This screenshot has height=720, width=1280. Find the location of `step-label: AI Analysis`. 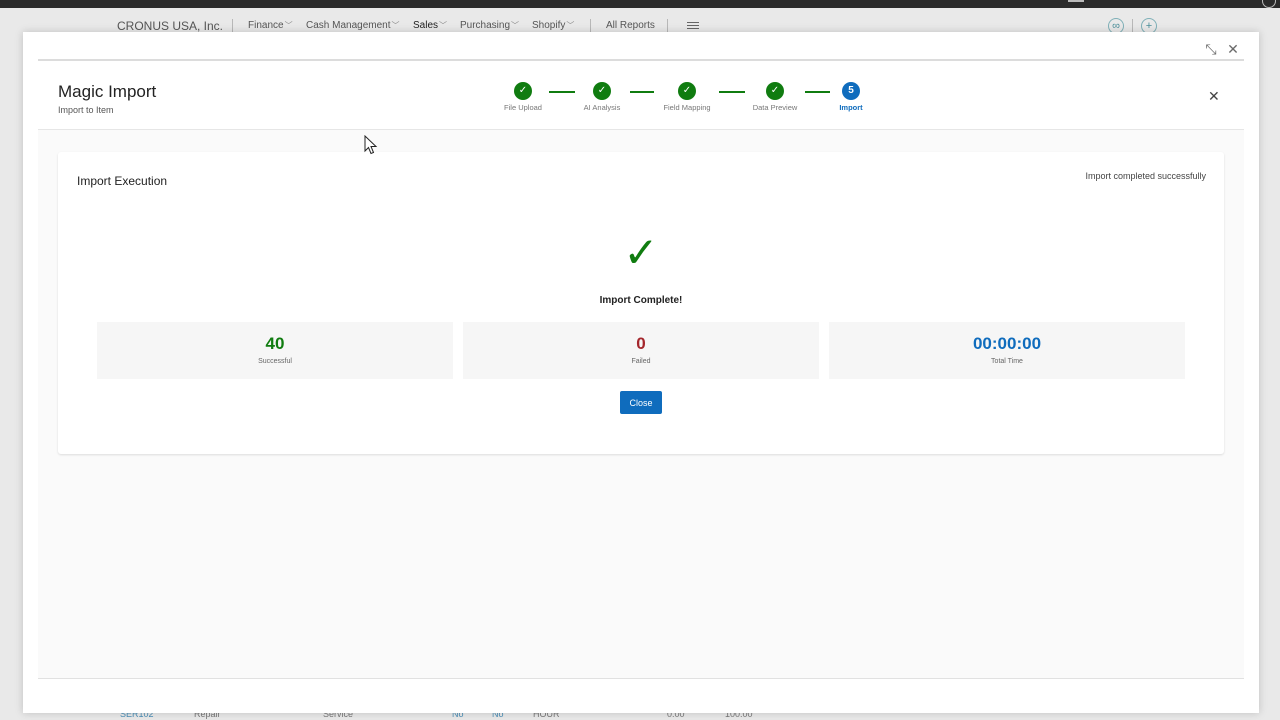

step-label: AI Analysis is located at coordinates (602, 107).